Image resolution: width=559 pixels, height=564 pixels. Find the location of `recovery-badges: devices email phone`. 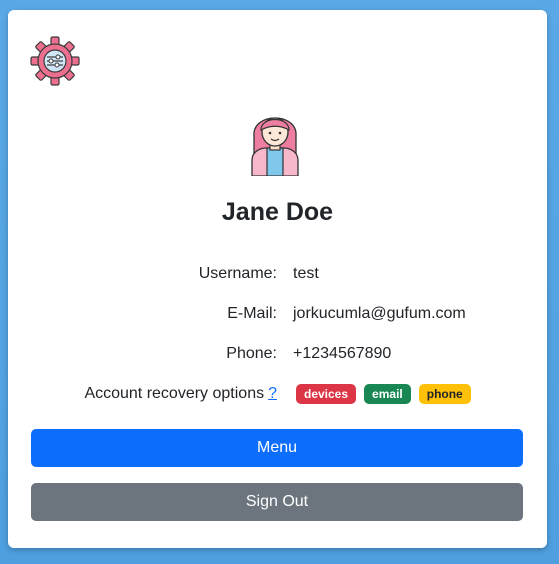

recovery-badges: devices email phone is located at coordinates (383, 394).